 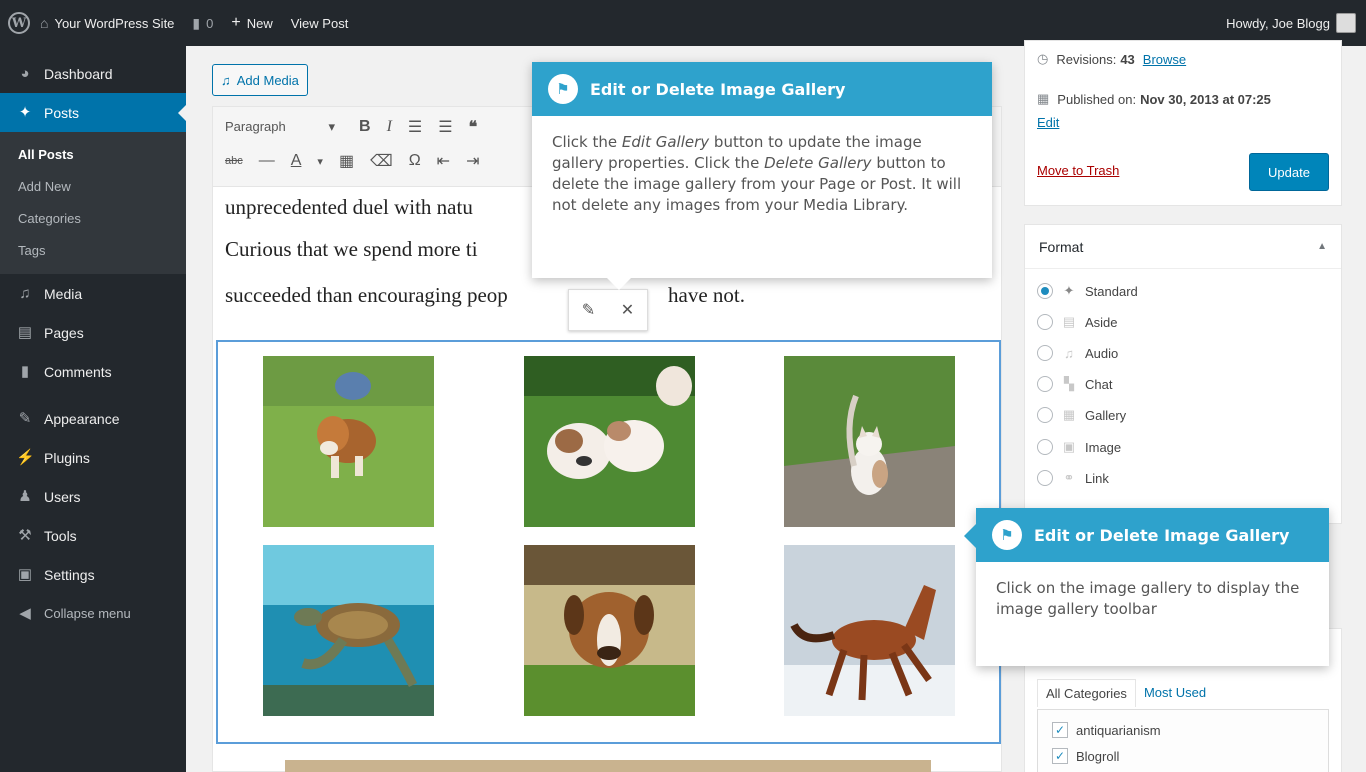 What do you see at coordinates (1164, 59) in the screenshot?
I see `browse-revisions-link: Browse` at bounding box center [1164, 59].